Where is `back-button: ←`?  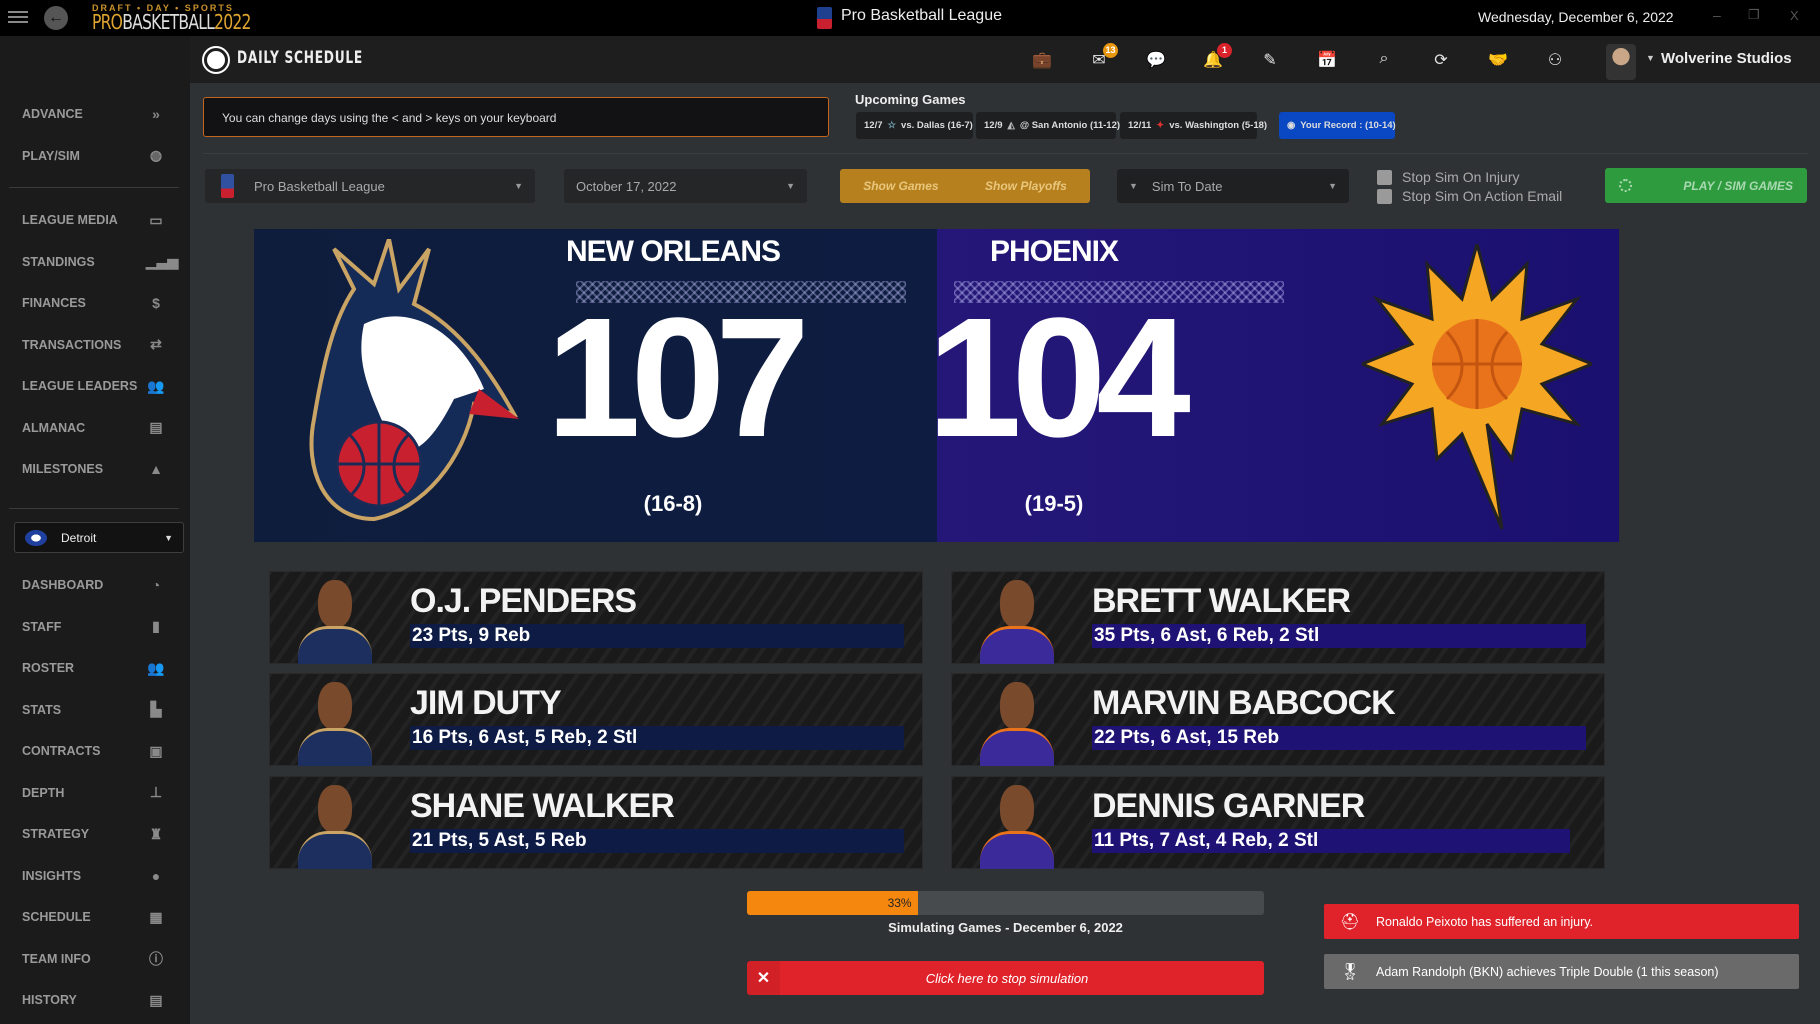 back-button: ← is located at coordinates (56, 18).